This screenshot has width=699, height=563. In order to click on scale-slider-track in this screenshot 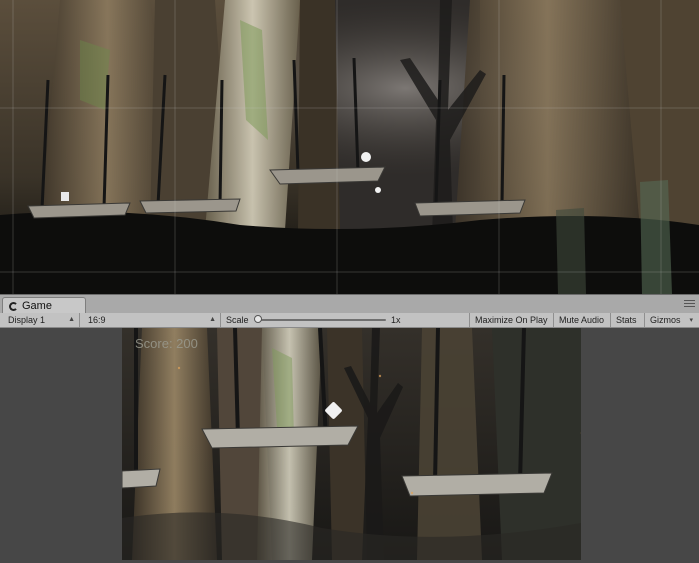, I will do `click(322, 320)`.